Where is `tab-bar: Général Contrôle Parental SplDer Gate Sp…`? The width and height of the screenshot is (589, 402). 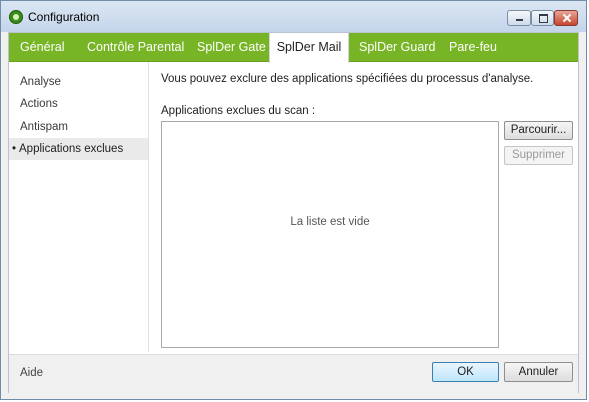 tab-bar: Général Contrôle Parental SplDer Gate Sp… is located at coordinates (293, 48).